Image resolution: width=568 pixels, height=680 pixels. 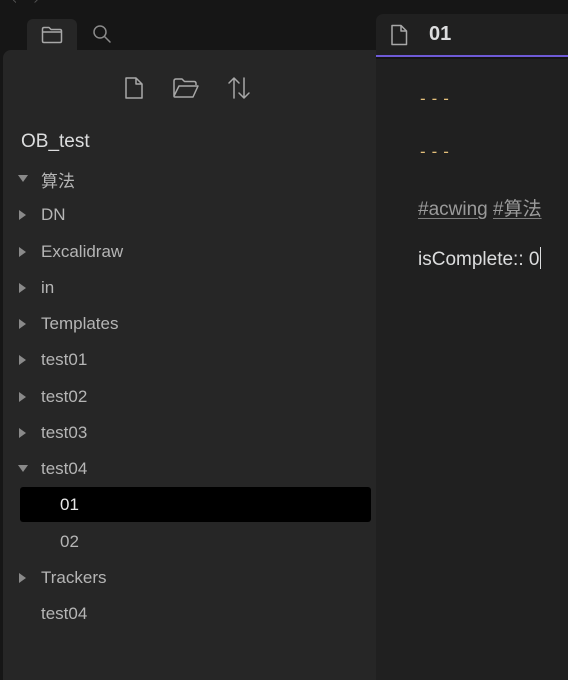 I want to click on folder-label: test02, so click(x=64, y=396).